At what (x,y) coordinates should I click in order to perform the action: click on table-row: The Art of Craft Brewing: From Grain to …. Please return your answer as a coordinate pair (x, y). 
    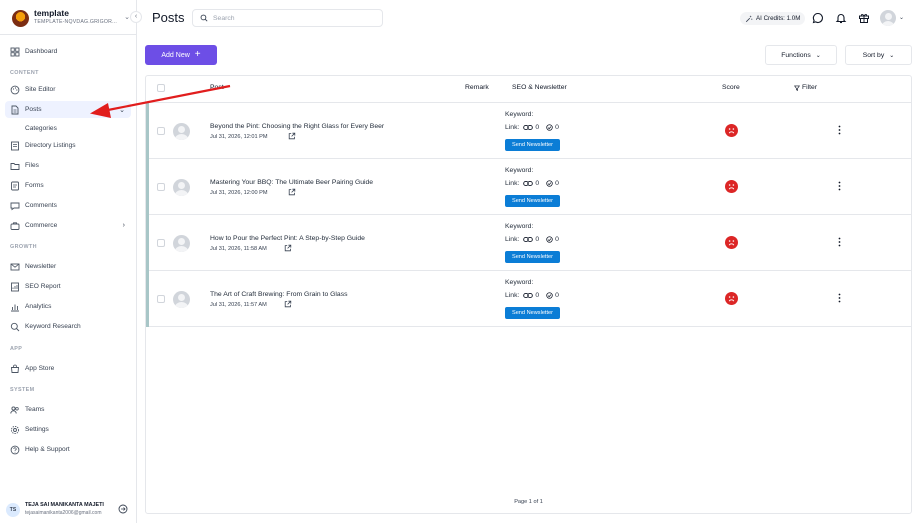
    Looking at the image, I should click on (528, 299).